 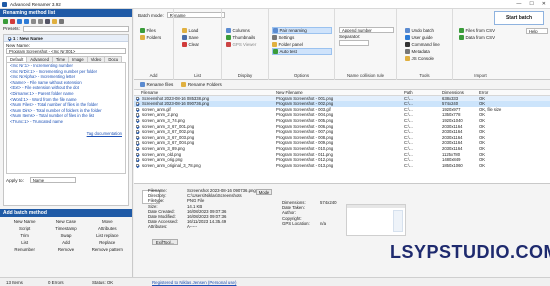 I want to click on method-swap: Swap, so click(x=65, y=235).